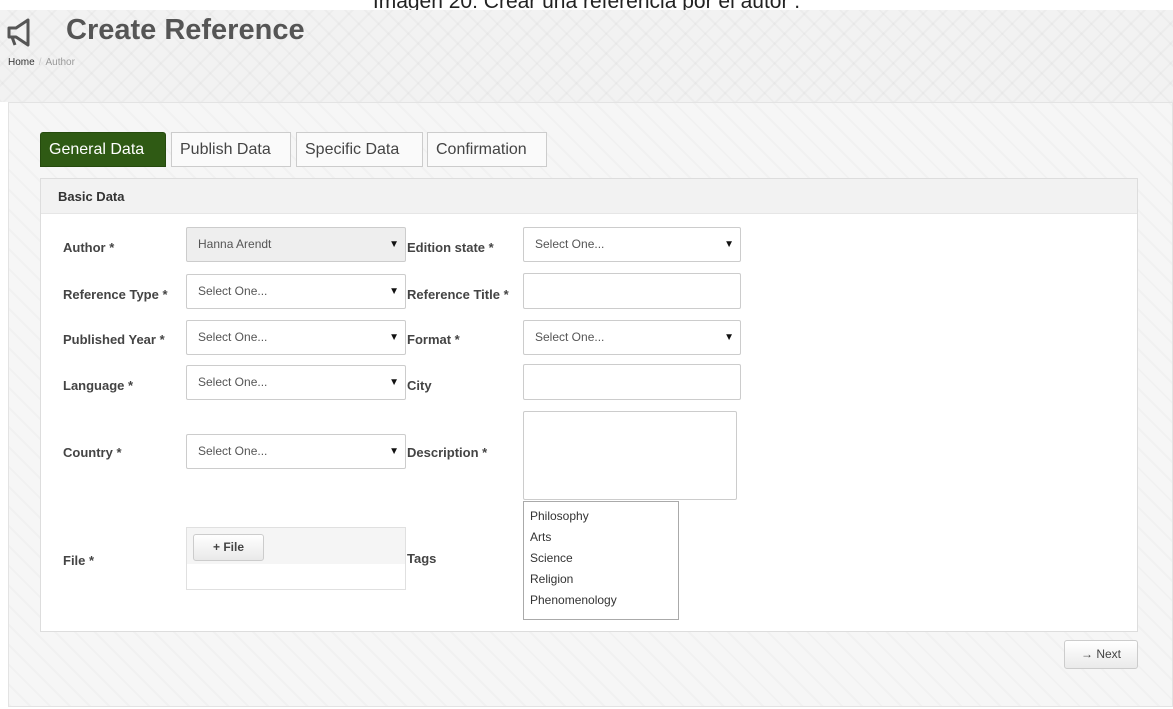  Describe the element at coordinates (458, 294) in the screenshot. I see `reference-title-label: Reference Title *` at that location.